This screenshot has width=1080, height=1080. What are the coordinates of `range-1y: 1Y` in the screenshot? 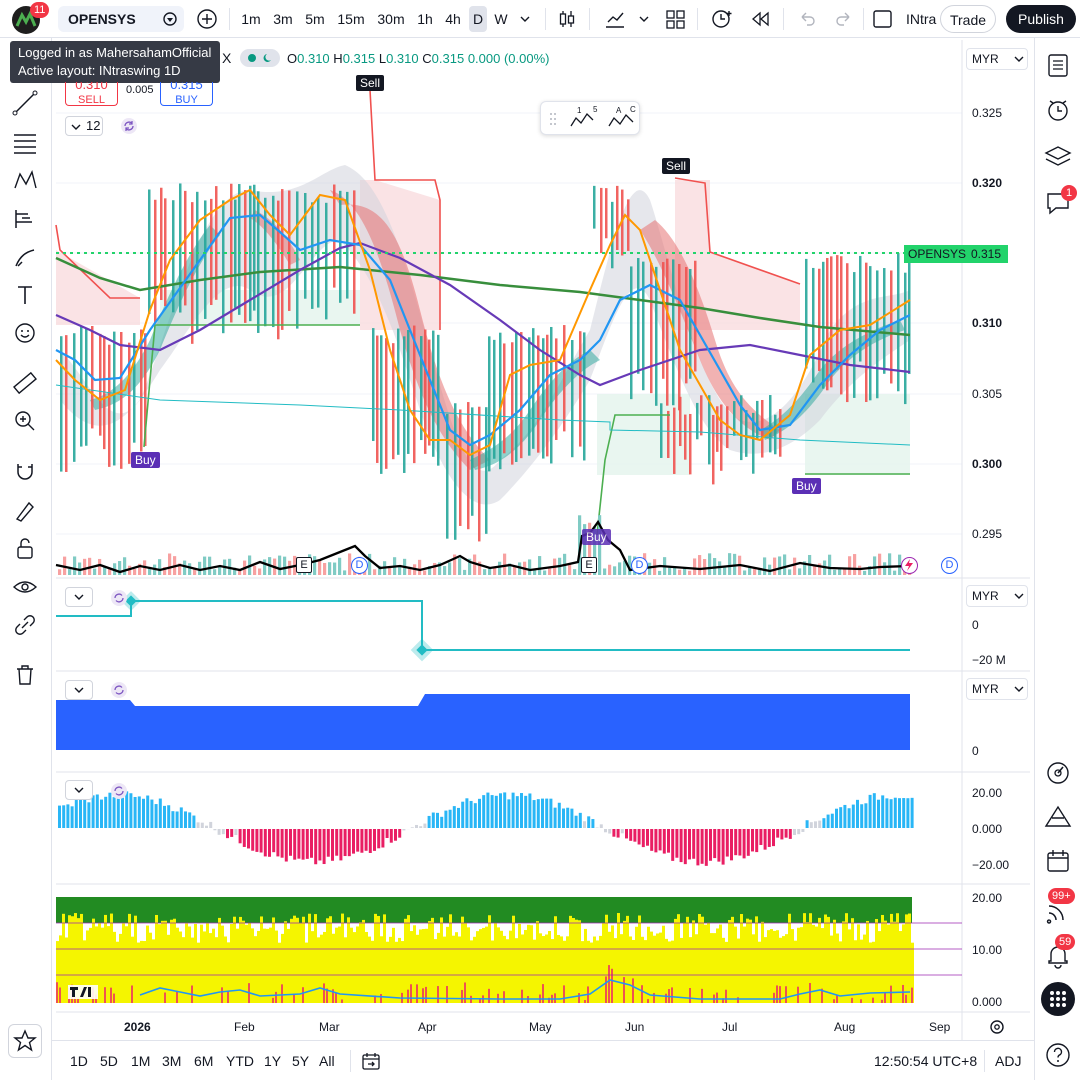 It's located at (272, 1061).